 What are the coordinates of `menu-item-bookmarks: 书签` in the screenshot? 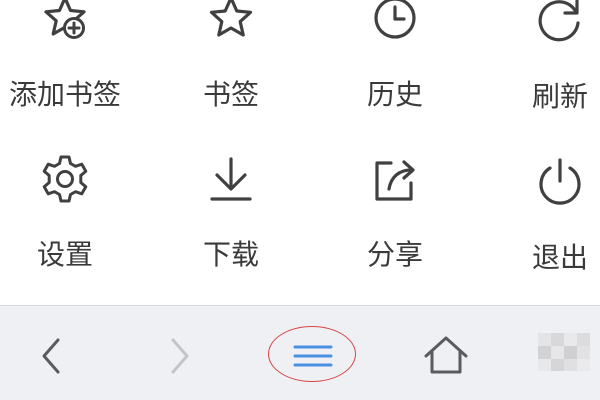 It's located at (231, 55).